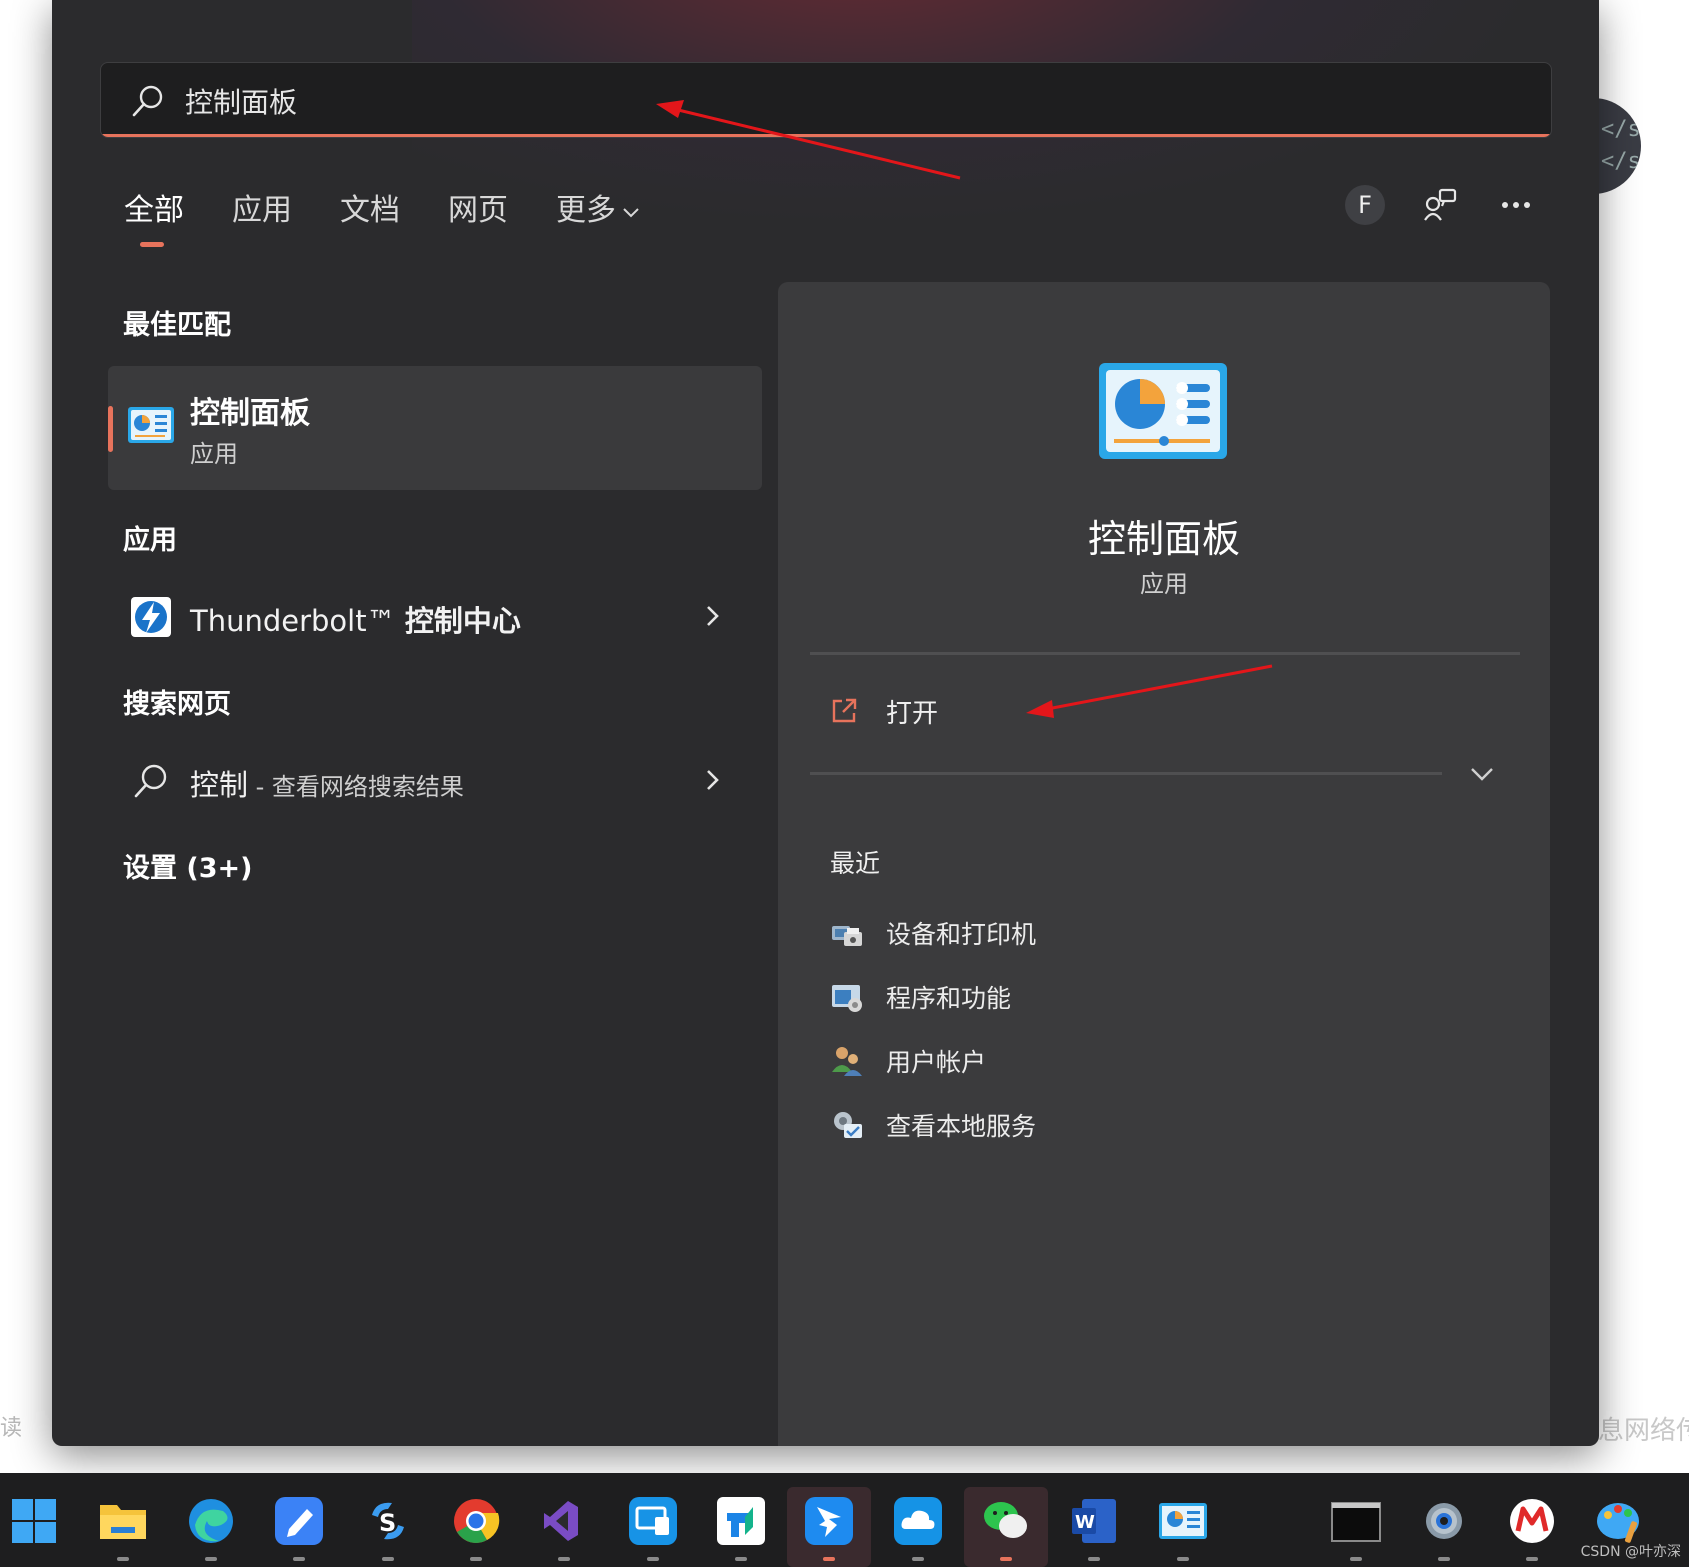 This screenshot has height=1567, width=1689. I want to click on settings-icon, so click(1444, 1528).